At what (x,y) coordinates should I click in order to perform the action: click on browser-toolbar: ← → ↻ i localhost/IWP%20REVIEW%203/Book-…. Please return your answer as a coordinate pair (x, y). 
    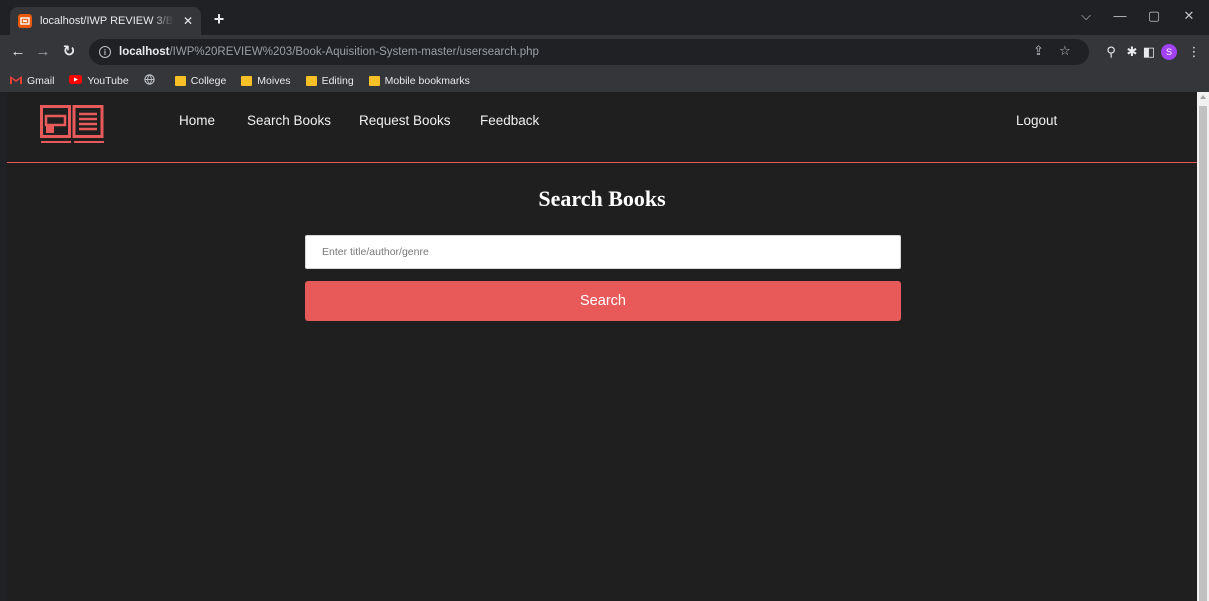
    Looking at the image, I should click on (604, 52).